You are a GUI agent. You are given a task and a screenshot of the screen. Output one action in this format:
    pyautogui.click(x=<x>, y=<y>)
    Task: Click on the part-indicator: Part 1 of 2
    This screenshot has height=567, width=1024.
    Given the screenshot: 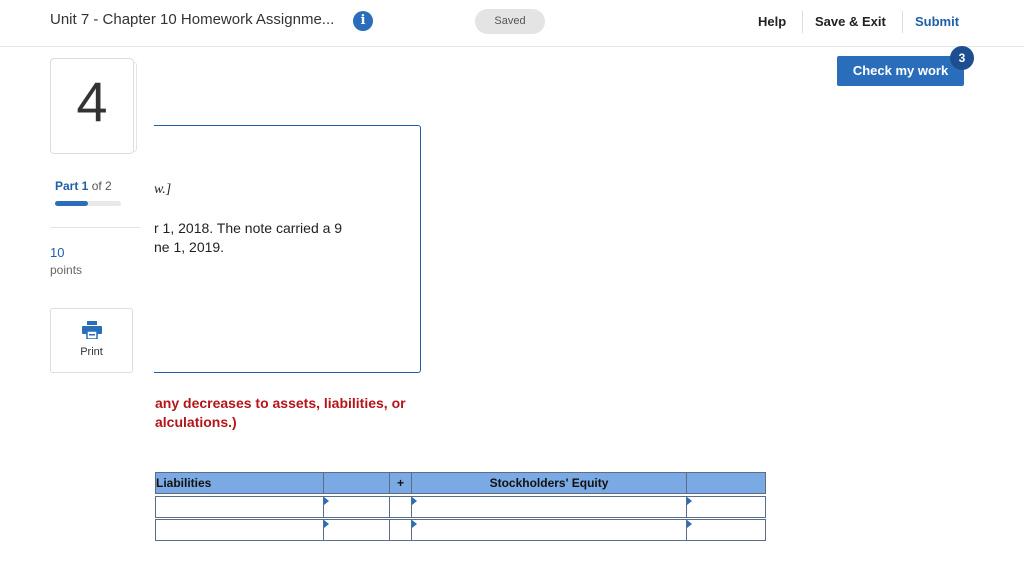 What is the action you would take?
    pyautogui.click(x=83, y=186)
    